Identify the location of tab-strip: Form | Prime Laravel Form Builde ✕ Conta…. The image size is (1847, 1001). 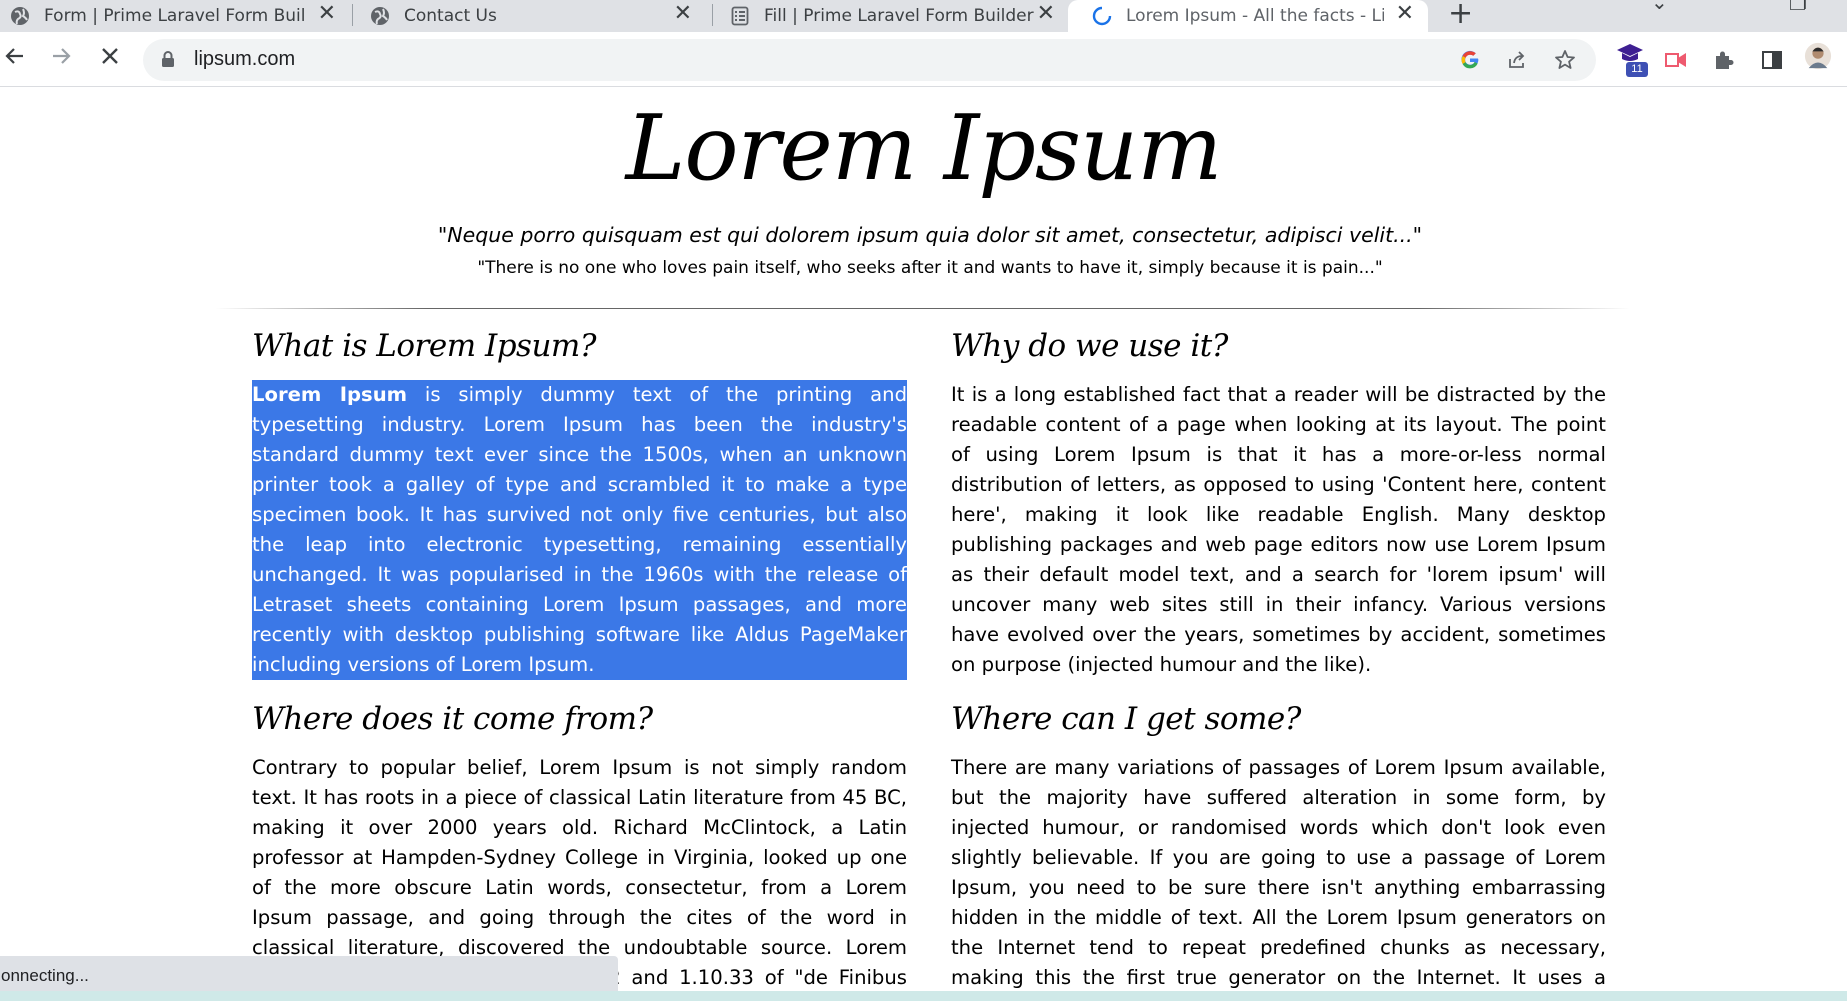
(923, 16).